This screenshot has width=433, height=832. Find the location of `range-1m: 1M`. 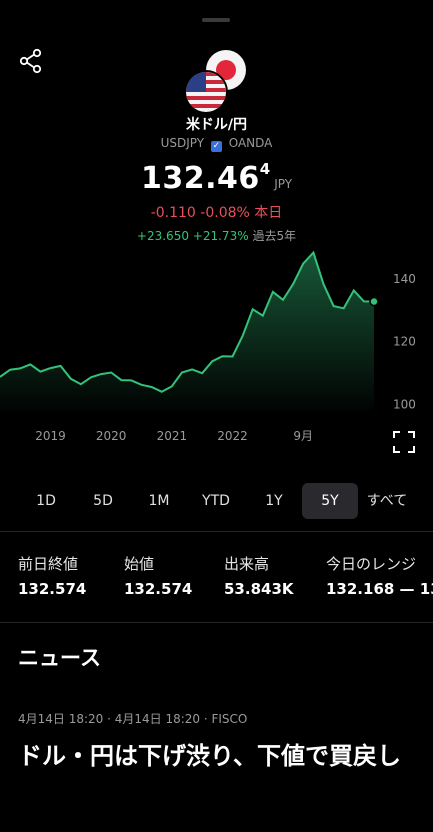

range-1m: 1M is located at coordinates (159, 501).